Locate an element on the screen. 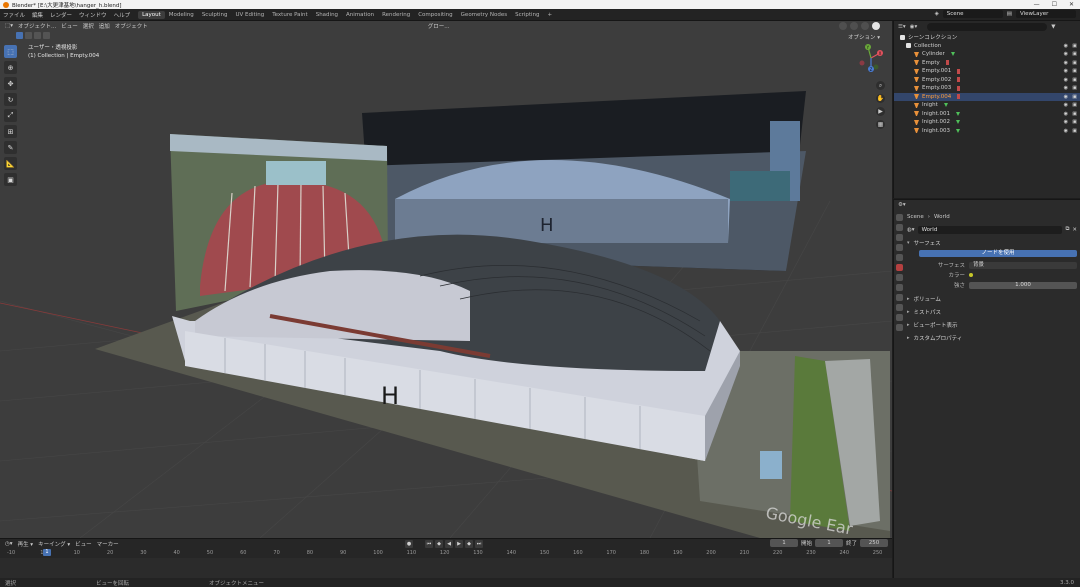 This screenshot has height=587, width=1080. outliner-object-row: Empty.001 ◉ ▣ is located at coordinates (987, 71).